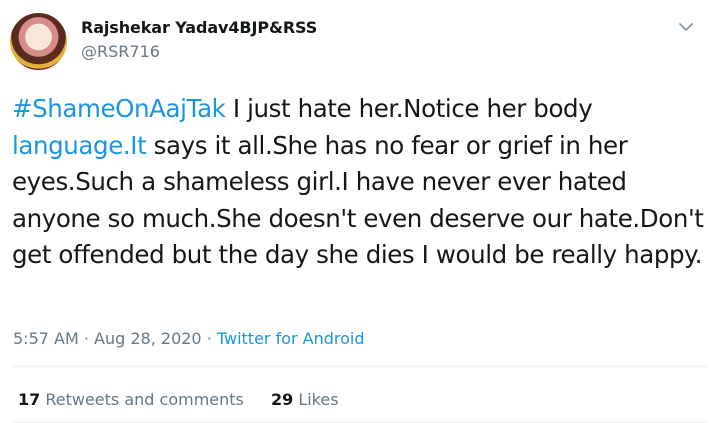 The width and height of the screenshot is (720, 423). What do you see at coordinates (282, 399) in the screenshot?
I see `likes-count: 29` at bounding box center [282, 399].